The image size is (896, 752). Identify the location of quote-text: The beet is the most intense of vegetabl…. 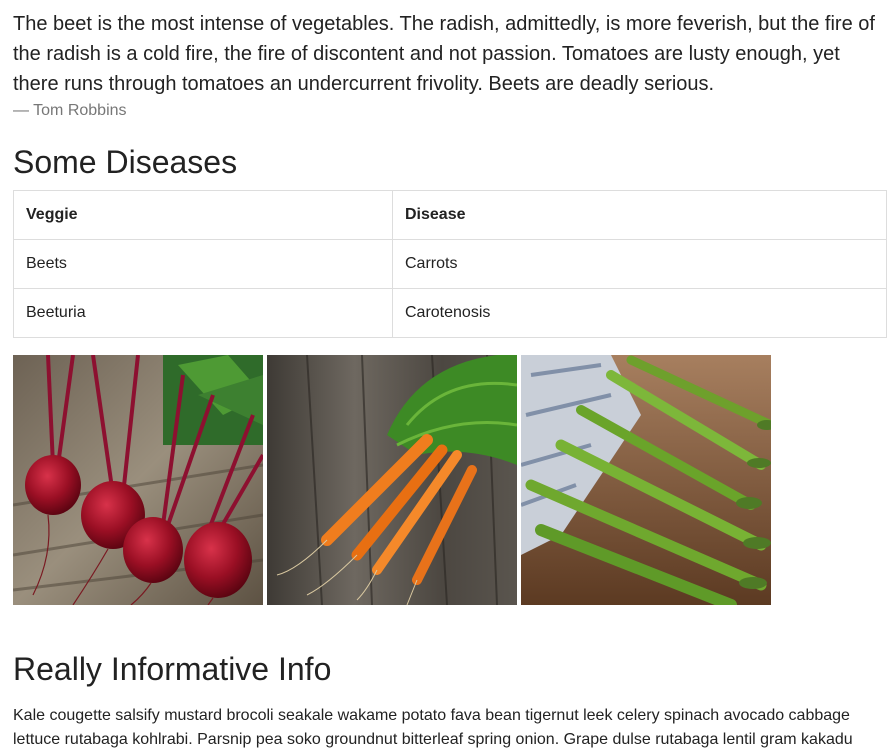
(444, 54).